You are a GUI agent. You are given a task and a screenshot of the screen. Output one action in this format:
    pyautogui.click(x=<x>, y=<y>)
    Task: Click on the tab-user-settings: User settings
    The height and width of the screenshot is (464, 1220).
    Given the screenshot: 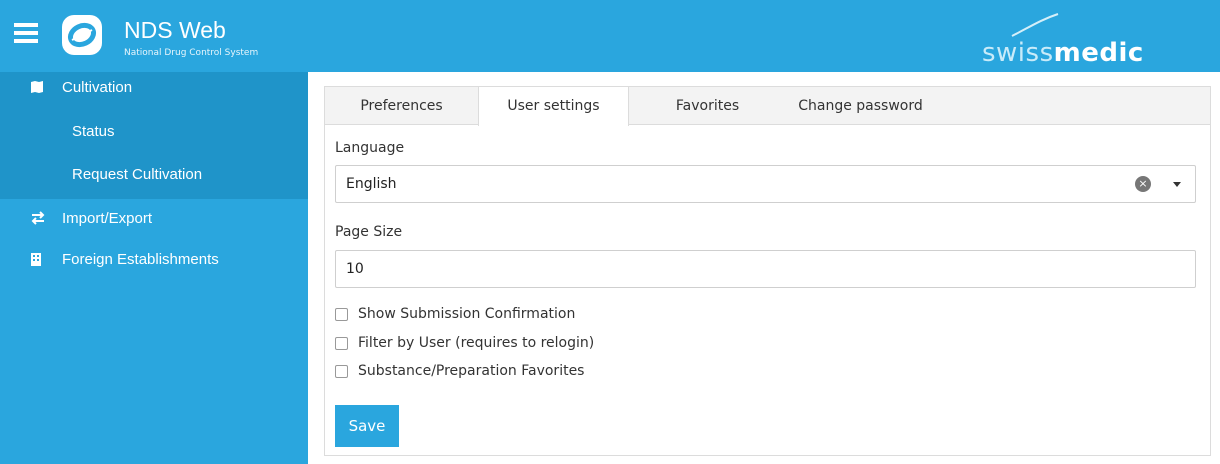 What is the action you would take?
    pyautogui.click(x=553, y=106)
    